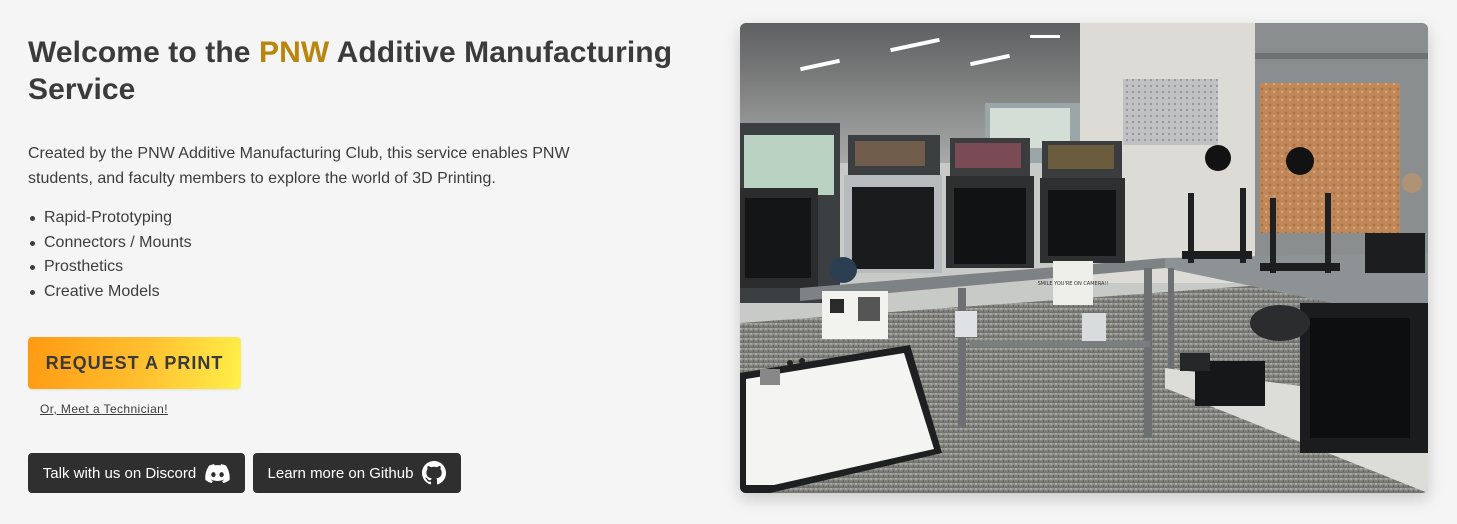  I want to click on github-icon, so click(434, 473).